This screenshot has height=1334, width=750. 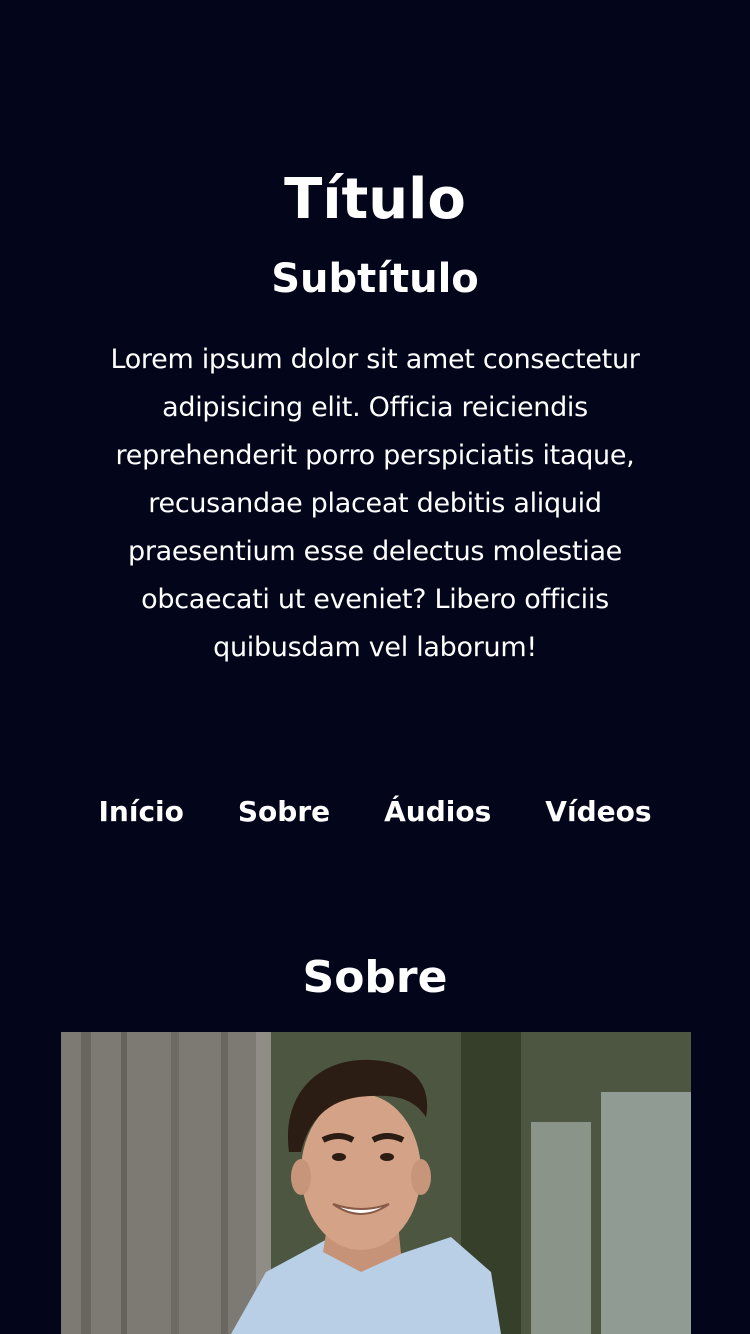 I want to click on nav-item-sobre: Sobre, so click(x=284, y=812).